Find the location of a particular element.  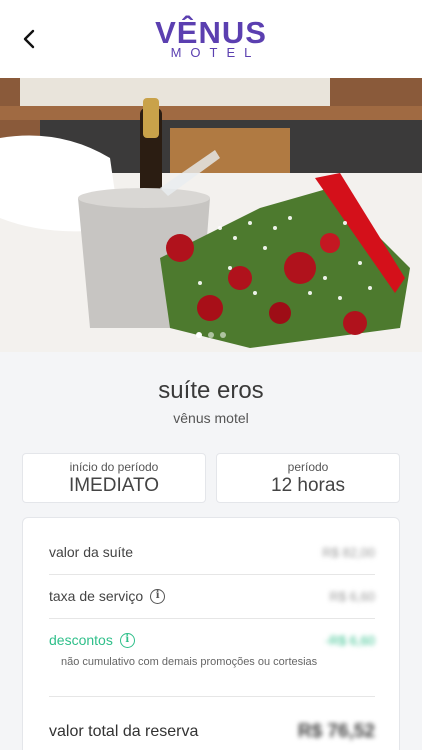

carousel-indicator is located at coordinates (211, 335).